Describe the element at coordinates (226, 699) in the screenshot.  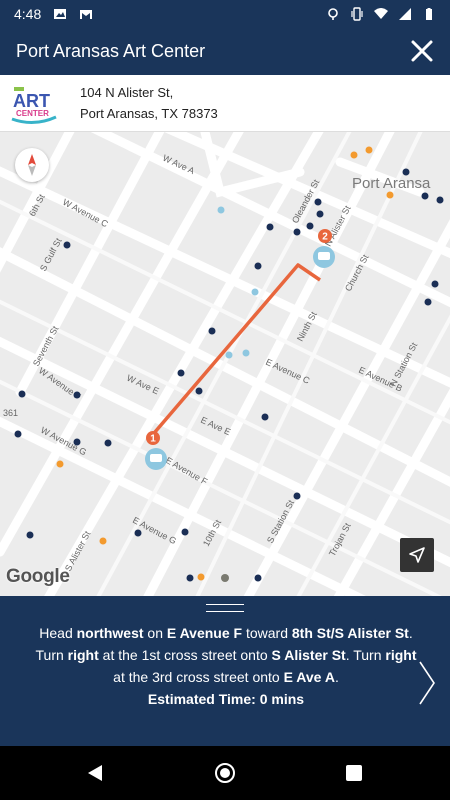
I see `estimated-time: Estimated Time: 0 mins` at that location.